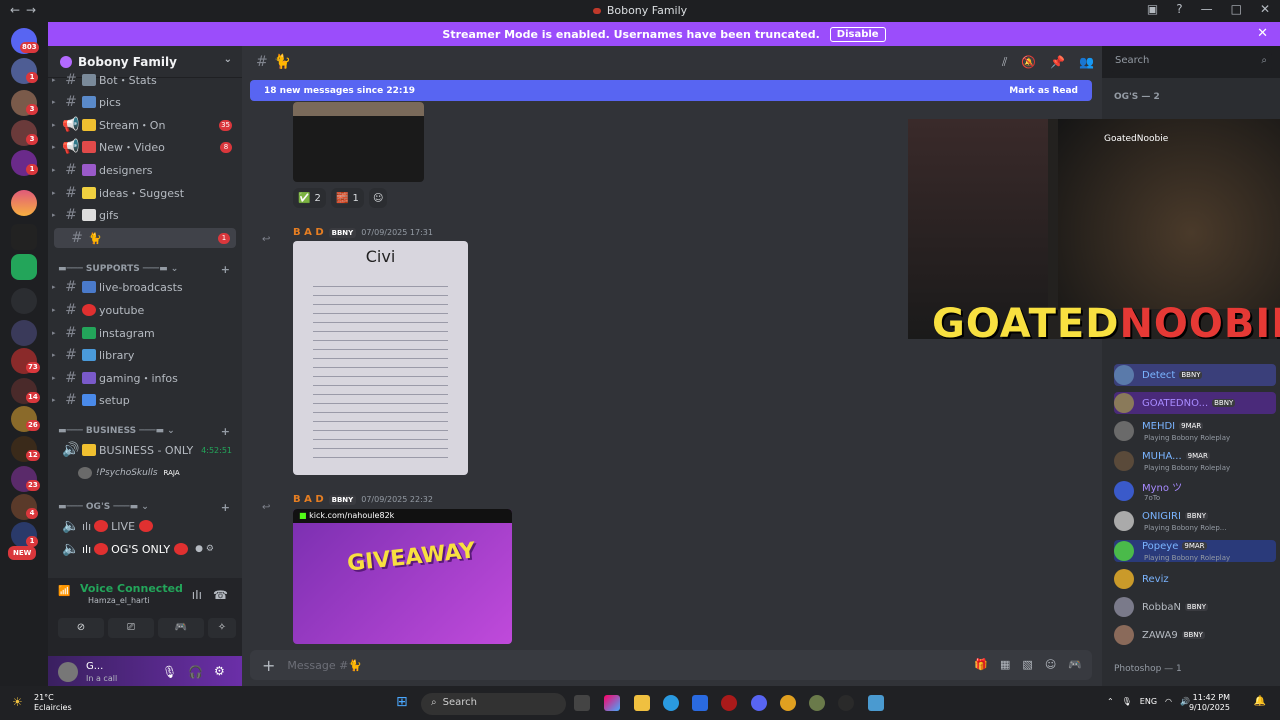 The width and height of the screenshot is (1280, 720). What do you see at coordinates (1075, 664) in the screenshot?
I see `activities-icon: 🎮` at bounding box center [1075, 664].